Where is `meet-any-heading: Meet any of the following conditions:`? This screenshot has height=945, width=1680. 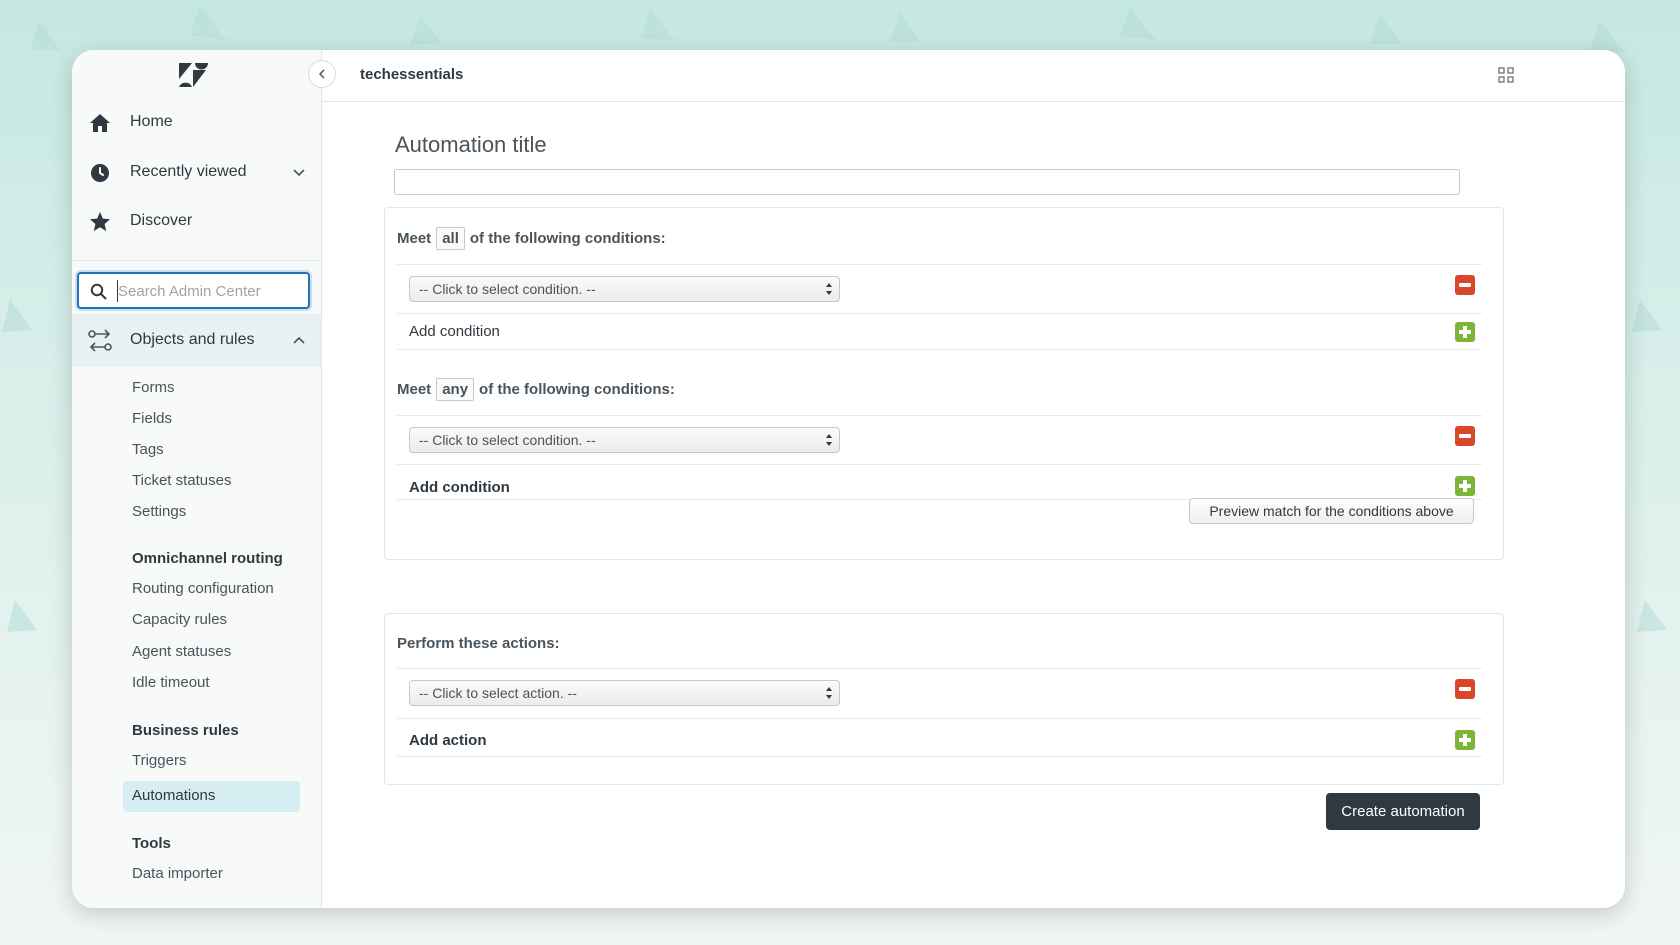
meet-any-heading: Meet any of the following conditions: is located at coordinates (536, 389).